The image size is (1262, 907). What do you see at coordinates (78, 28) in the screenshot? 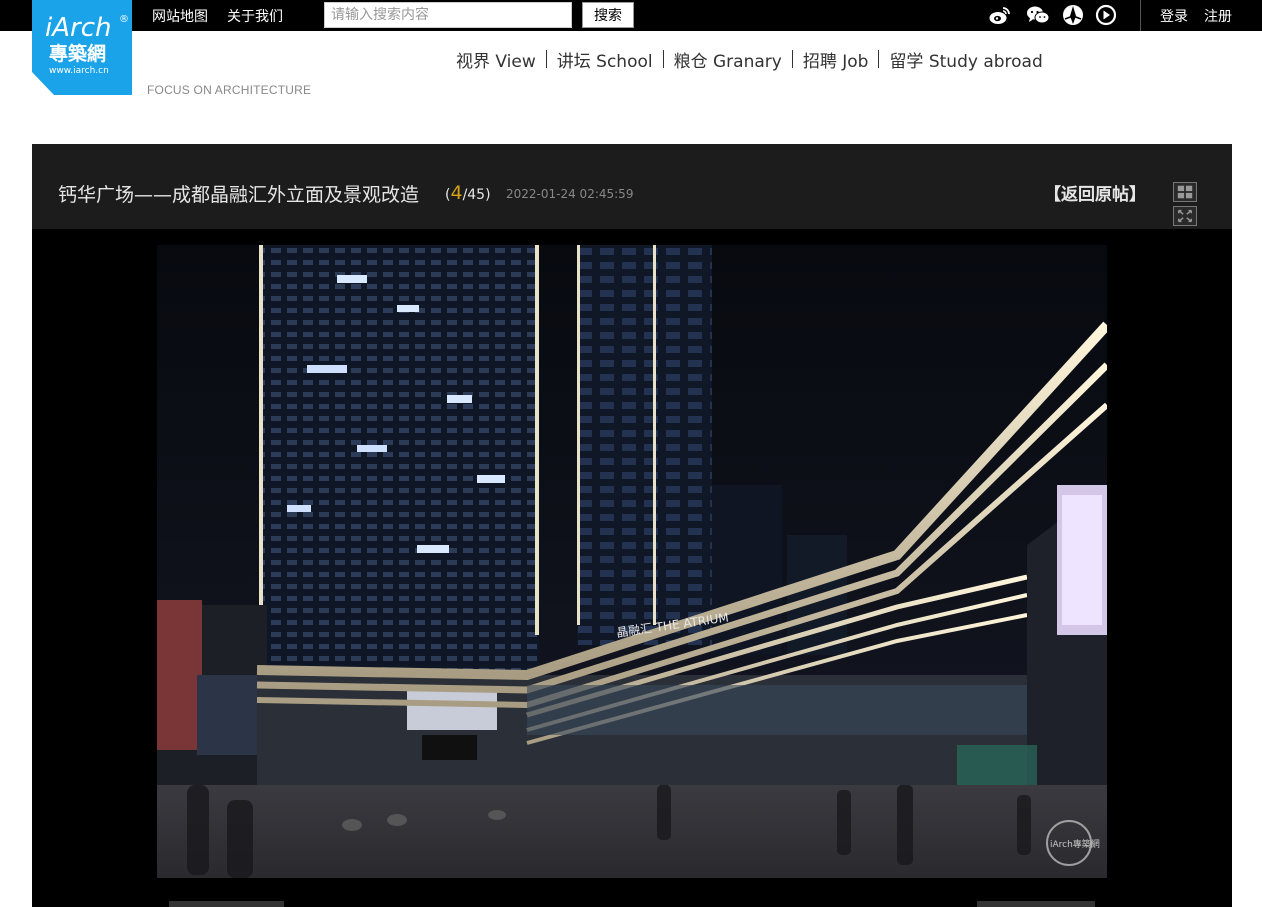
I see `logo-text-top: iArch` at bounding box center [78, 28].